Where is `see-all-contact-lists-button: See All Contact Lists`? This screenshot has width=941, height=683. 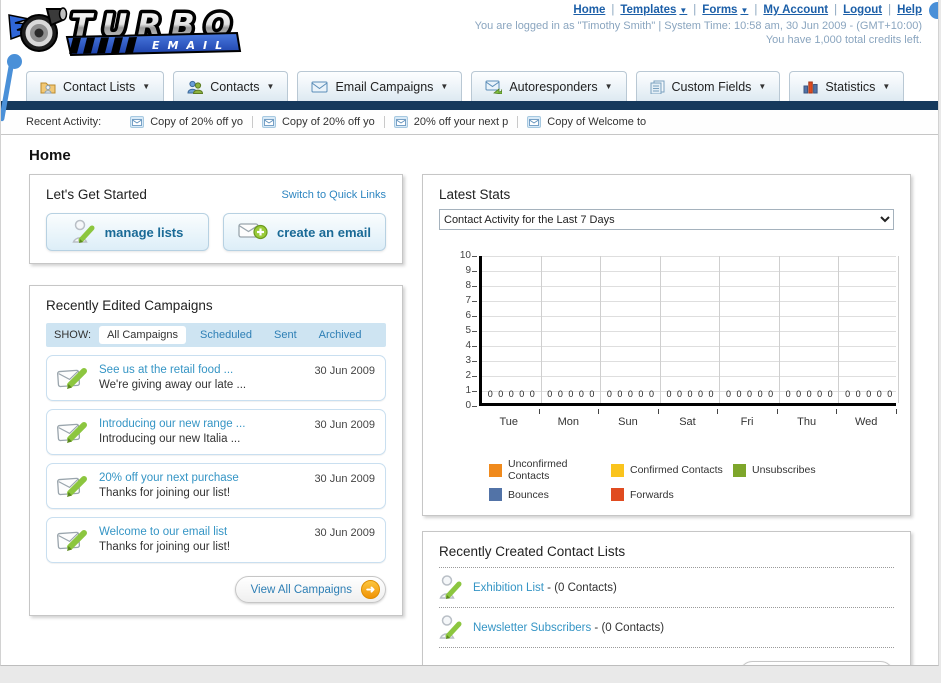 see-all-contact-lists-button: See All Contact Lists is located at coordinates (816, 663).